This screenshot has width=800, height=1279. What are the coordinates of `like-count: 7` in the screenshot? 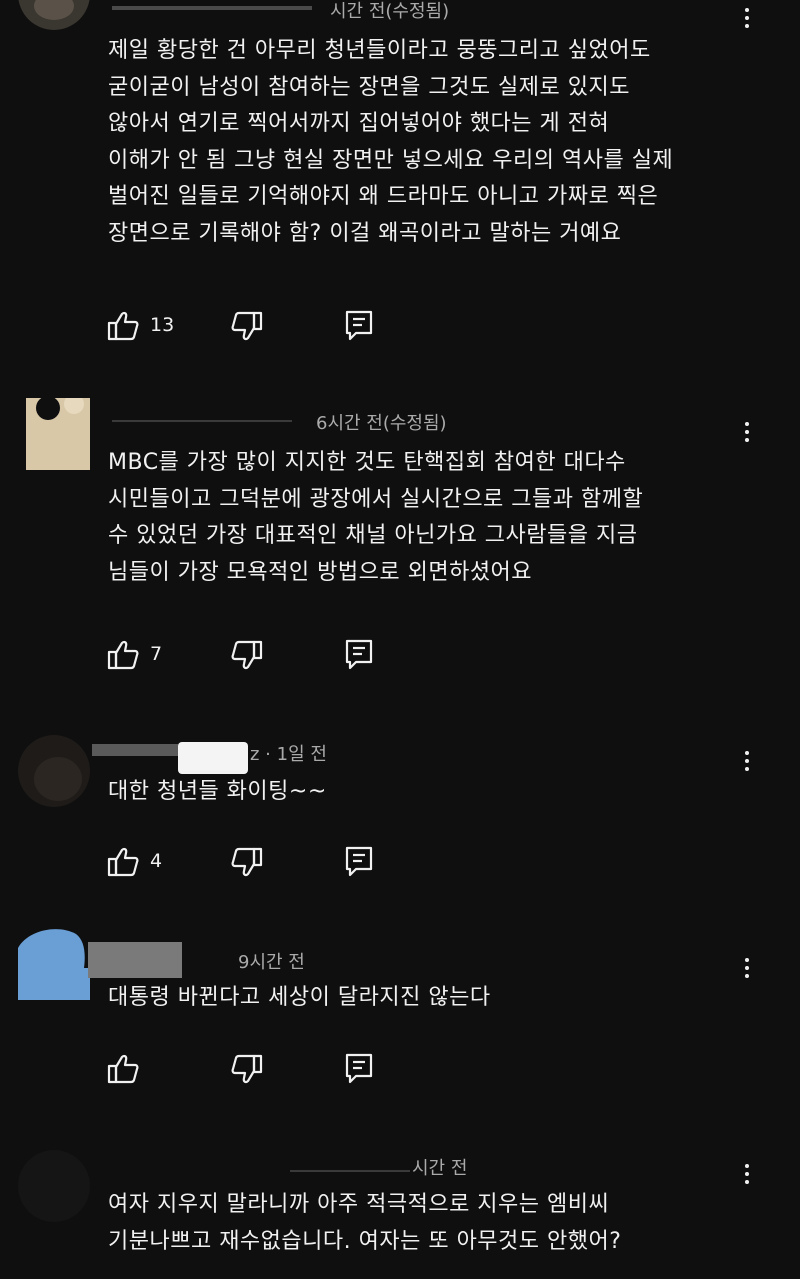 It's located at (156, 654).